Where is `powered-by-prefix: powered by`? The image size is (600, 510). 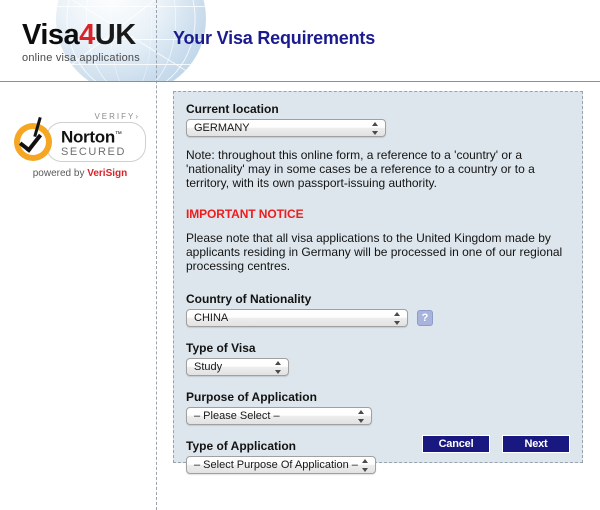 powered-by-prefix: powered by is located at coordinates (60, 173).